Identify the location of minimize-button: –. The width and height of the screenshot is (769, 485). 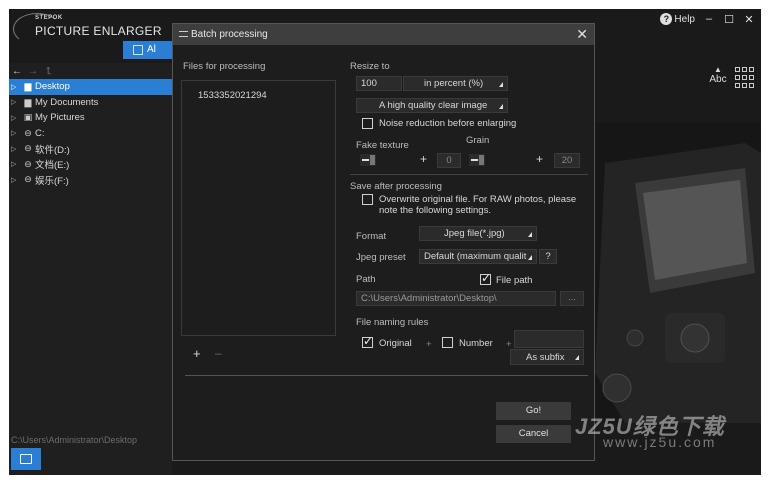
(709, 19).